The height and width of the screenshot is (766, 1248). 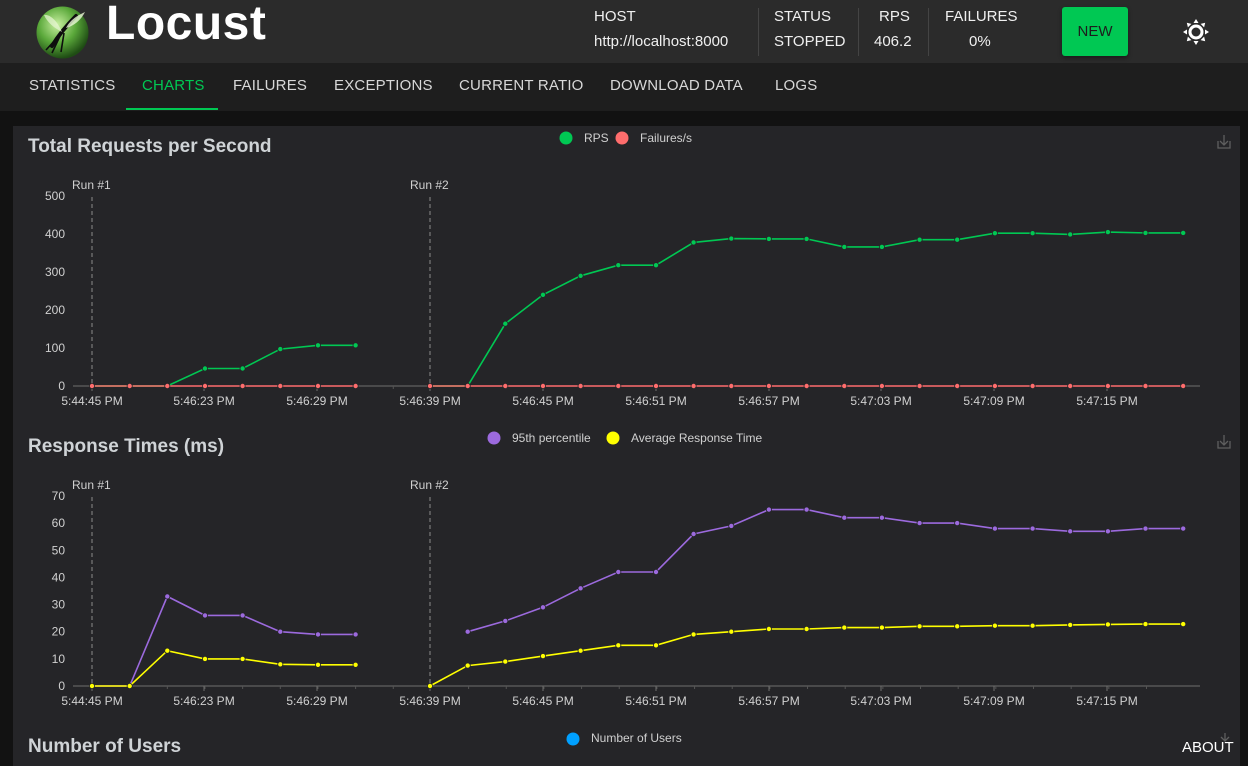 I want to click on active-tab-indicator, so click(x=172, y=109).